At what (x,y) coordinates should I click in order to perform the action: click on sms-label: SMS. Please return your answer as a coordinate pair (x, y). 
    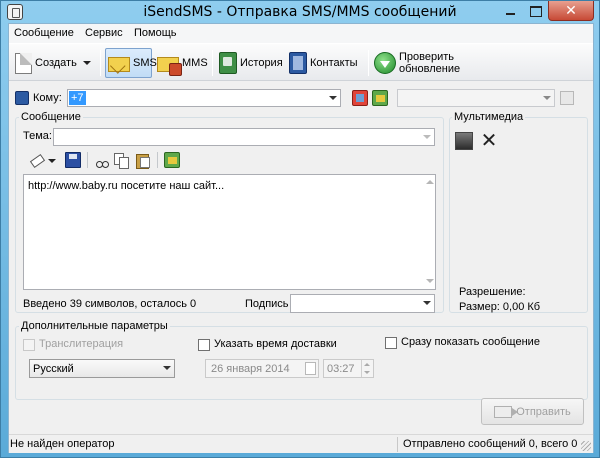
    Looking at the image, I should click on (145, 63).